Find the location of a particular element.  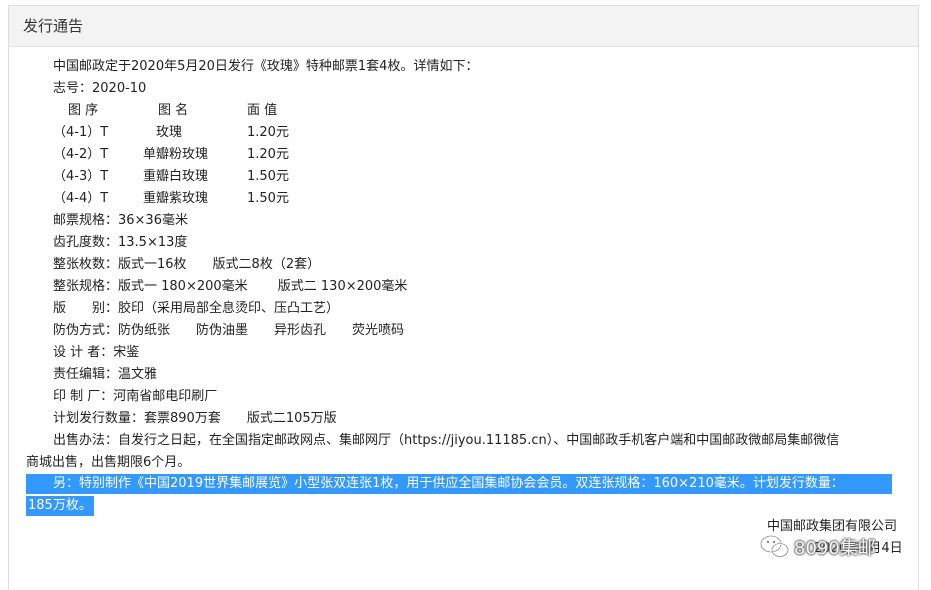

detail-editor: 责任编辑：温文雅 is located at coordinates (105, 374).